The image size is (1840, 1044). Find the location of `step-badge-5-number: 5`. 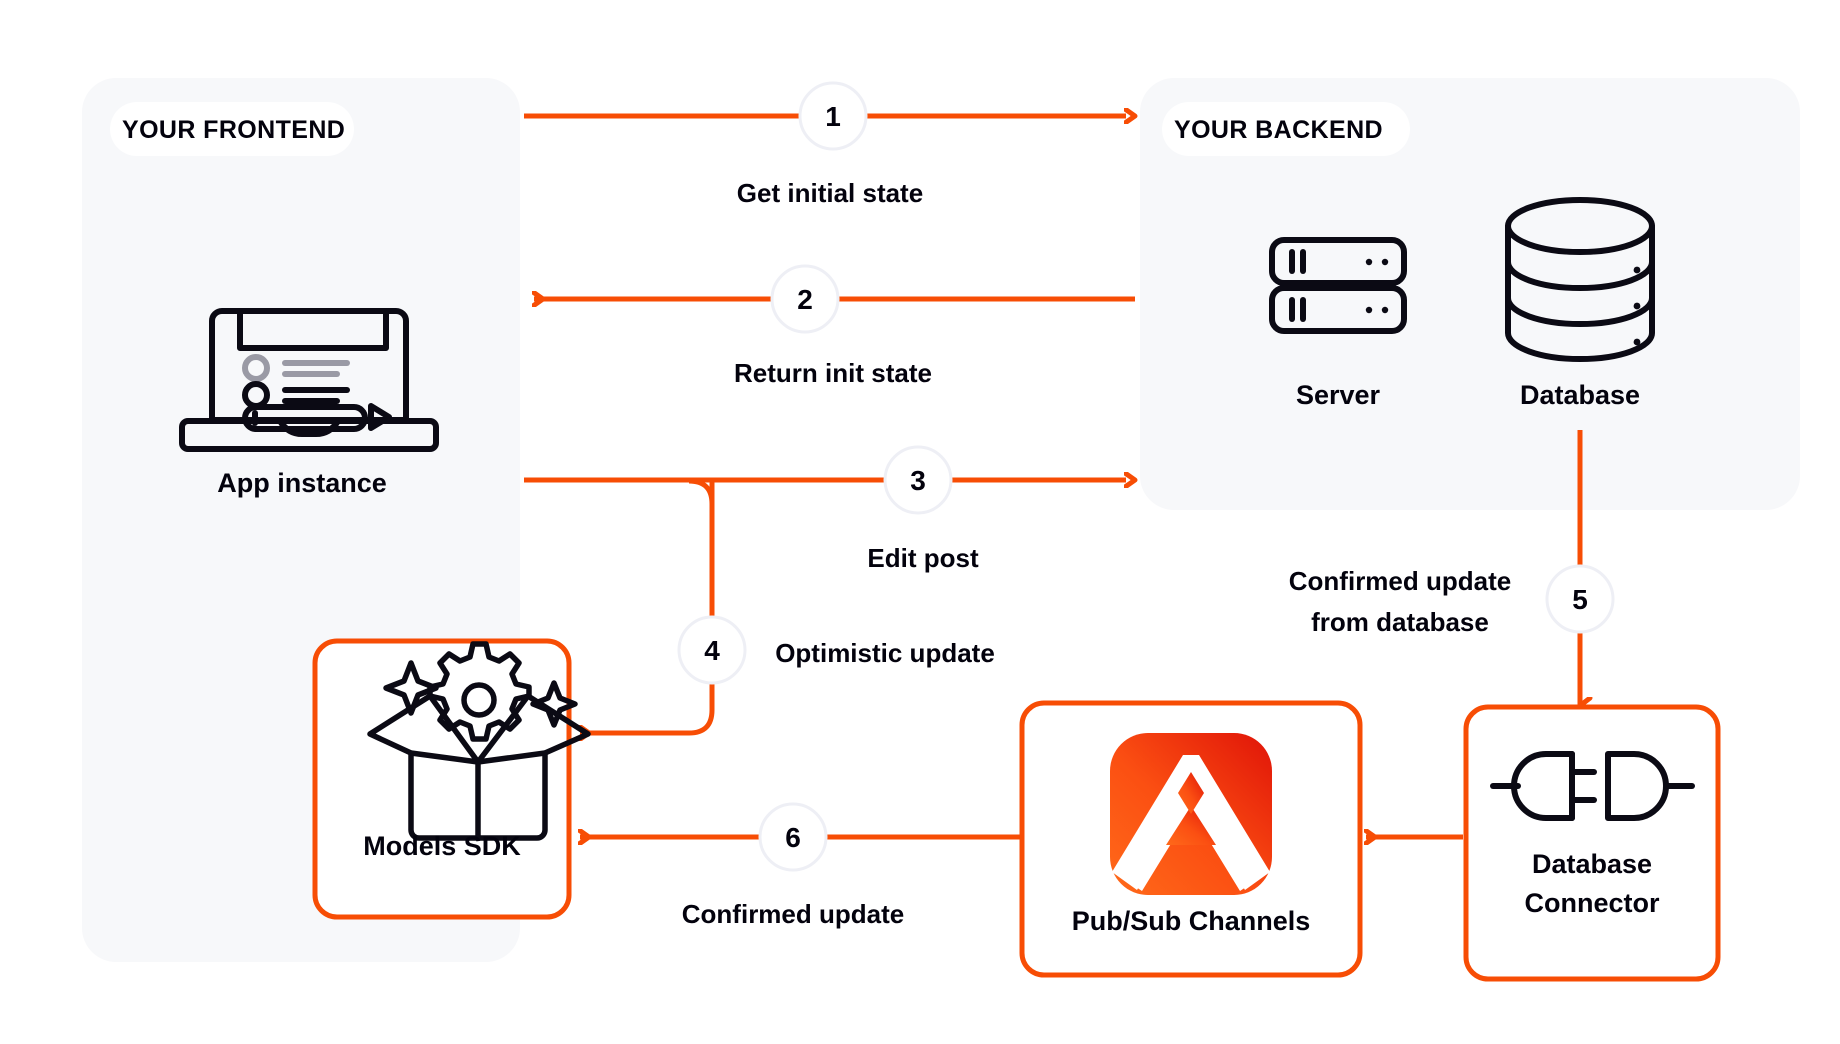

step-badge-5-number: 5 is located at coordinates (1580, 599).